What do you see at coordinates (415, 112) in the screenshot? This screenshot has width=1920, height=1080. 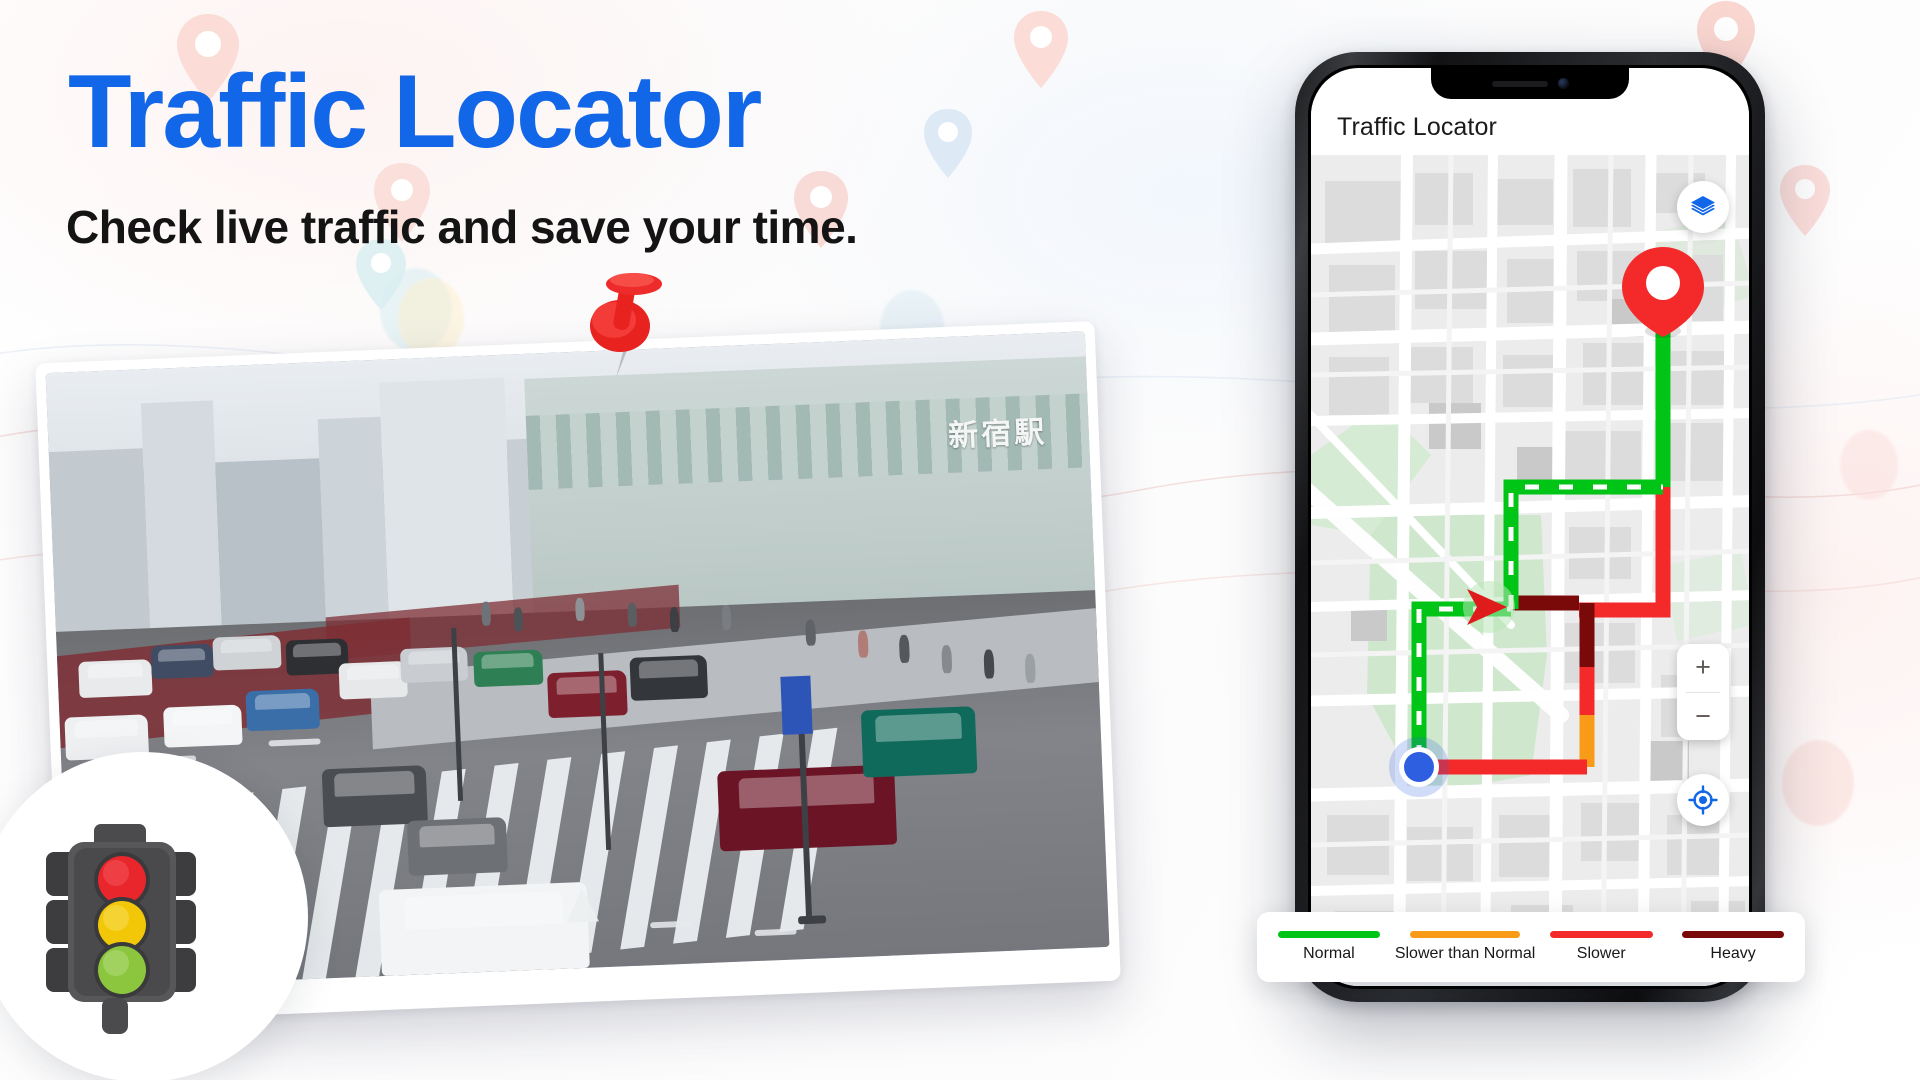 I see `page-title: Traffic Locator` at bounding box center [415, 112].